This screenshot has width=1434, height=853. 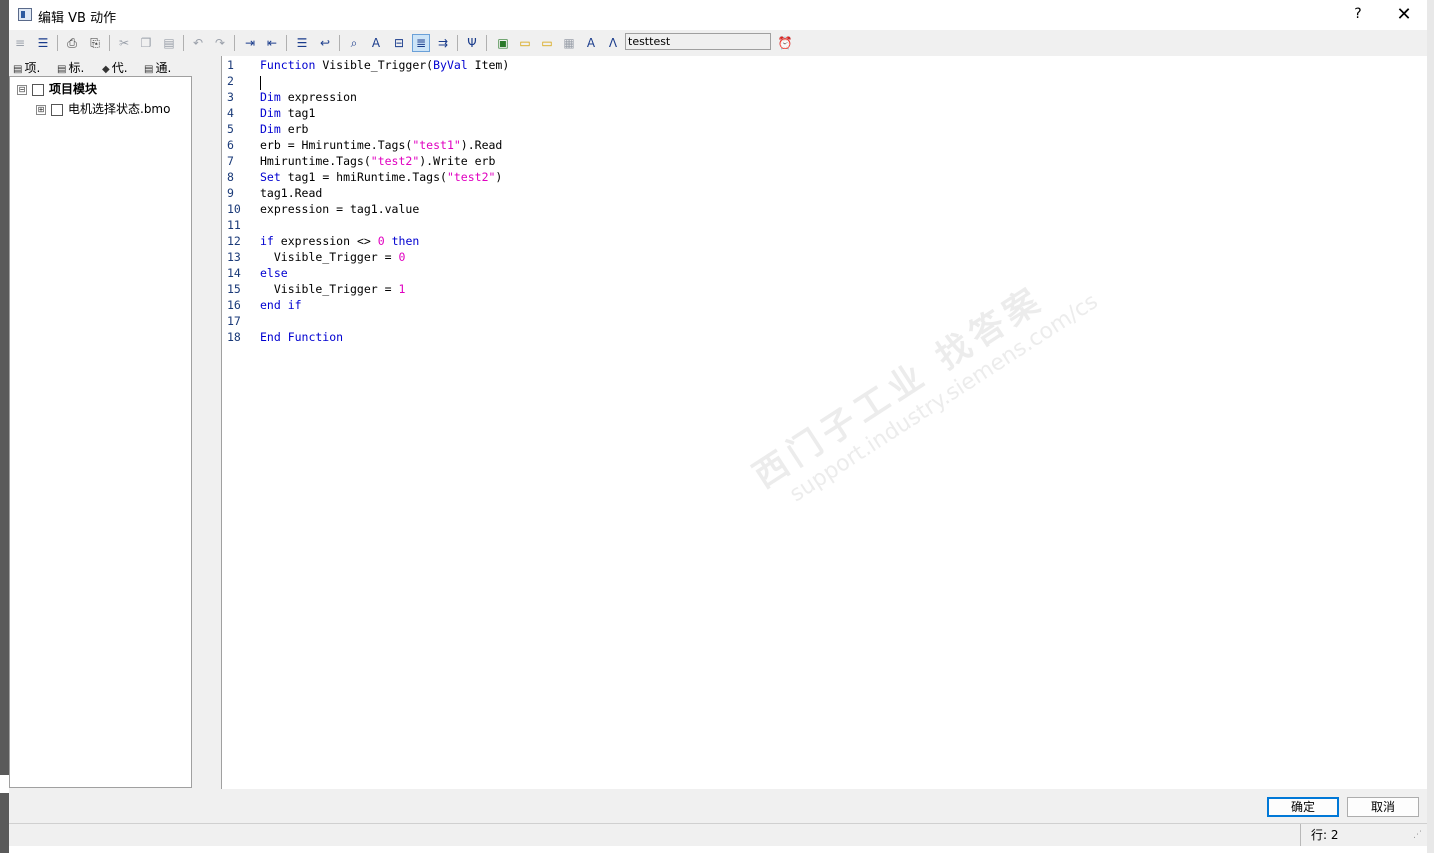 I want to click on next-bookmark-icon: ⇉, so click(x=443, y=43).